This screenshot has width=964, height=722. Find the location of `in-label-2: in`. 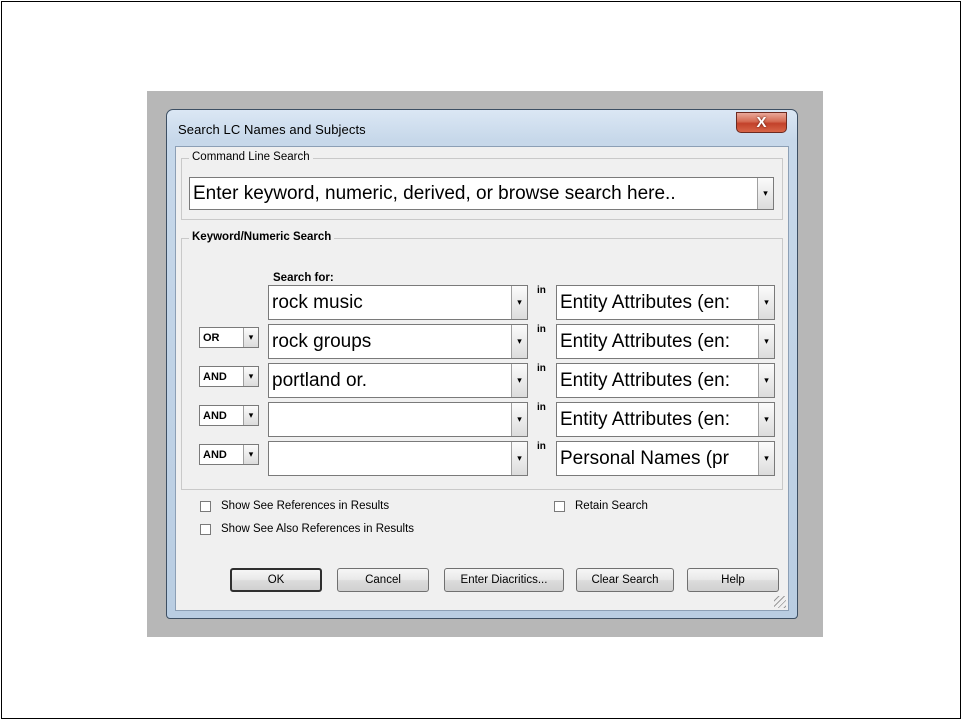

in-label-2: in is located at coordinates (541, 329).